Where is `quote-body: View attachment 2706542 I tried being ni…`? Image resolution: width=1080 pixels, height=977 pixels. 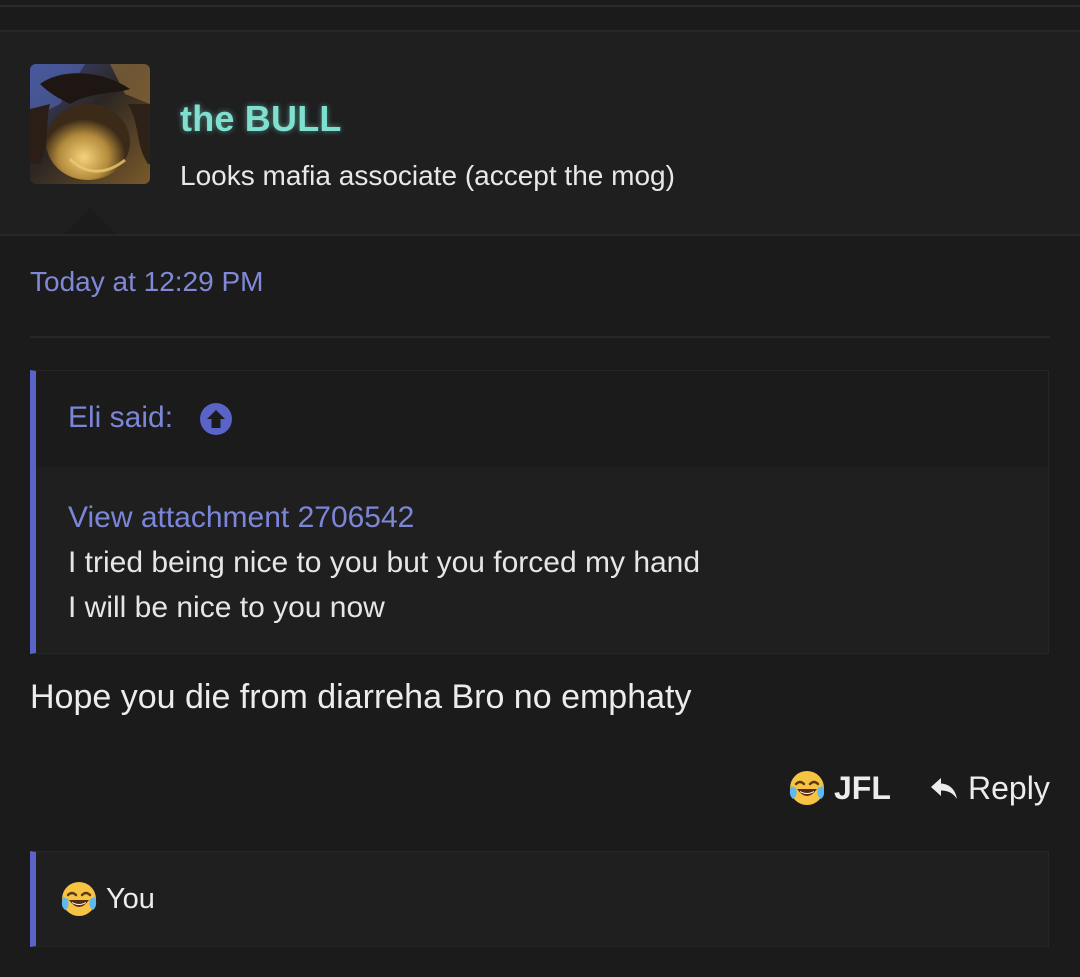
quote-body: View attachment 2706542 I tried being ni… is located at coordinates (384, 562).